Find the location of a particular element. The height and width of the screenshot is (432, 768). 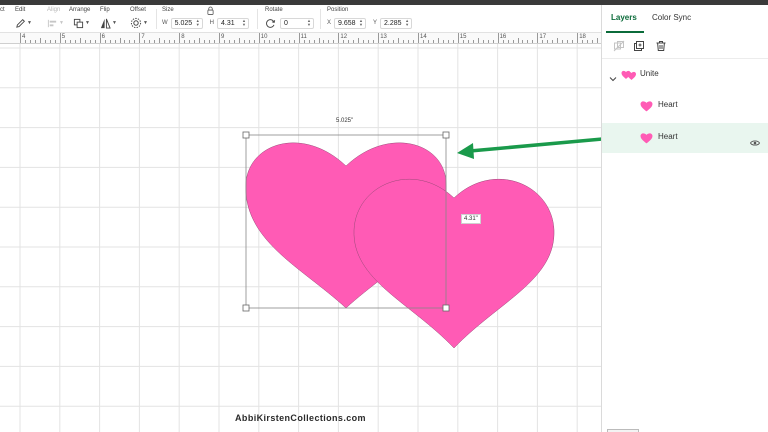

annotation-arrow is located at coordinates (529, 148).